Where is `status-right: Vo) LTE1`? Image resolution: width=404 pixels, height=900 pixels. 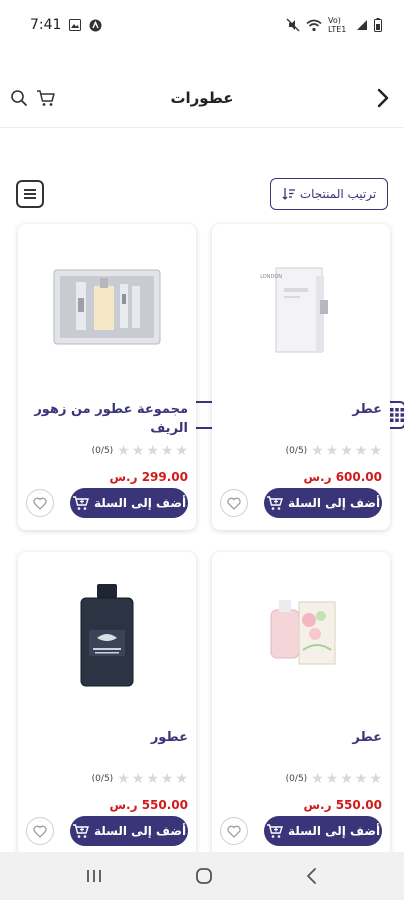 status-right: Vo) LTE1 is located at coordinates (334, 25).